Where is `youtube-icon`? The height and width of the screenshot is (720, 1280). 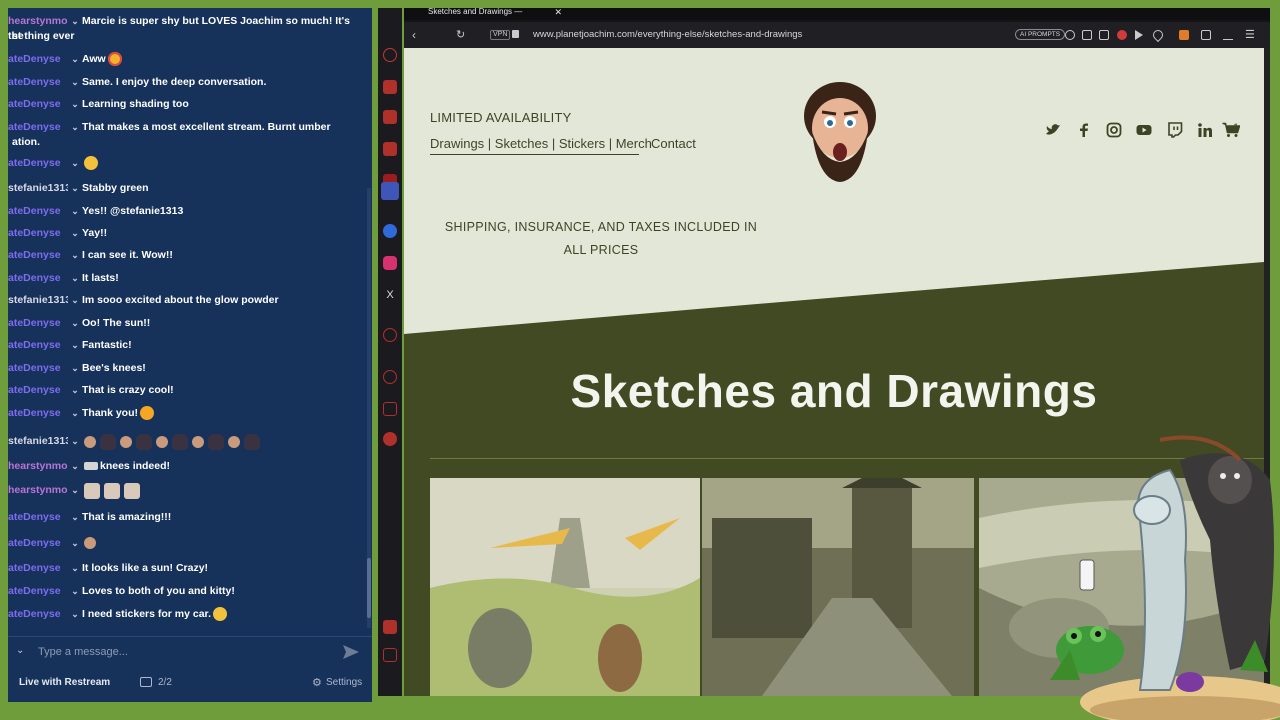 youtube-icon is located at coordinates (1144, 130).